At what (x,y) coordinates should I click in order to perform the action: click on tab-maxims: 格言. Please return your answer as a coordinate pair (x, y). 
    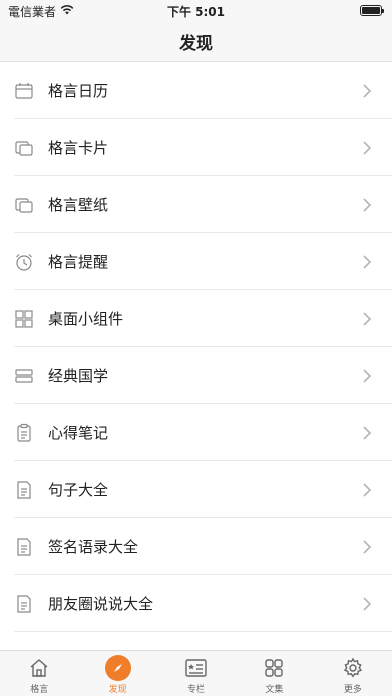
    Looking at the image, I should click on (39, 673).